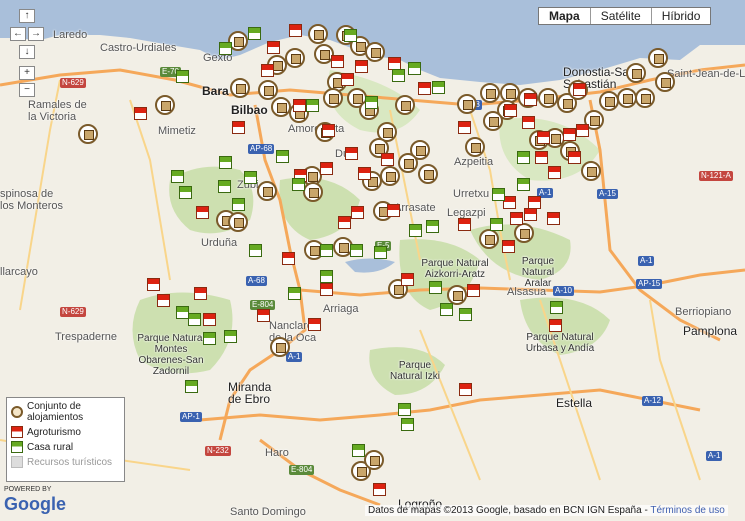 Image resolution: width=745 pixels, height=521 pixels. Describe the element at coordinates (620, 16) in the screenshot. I see `map-type-satellite-button: Satélite` at that location.